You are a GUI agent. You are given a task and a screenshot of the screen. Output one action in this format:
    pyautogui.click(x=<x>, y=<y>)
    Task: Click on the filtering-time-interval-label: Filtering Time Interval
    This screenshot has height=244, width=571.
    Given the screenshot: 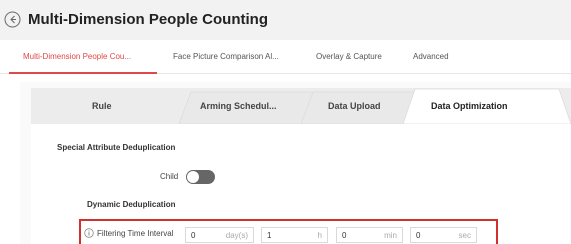 What is the action you would take?
    pyautogui.click(x=135, y=233)
    